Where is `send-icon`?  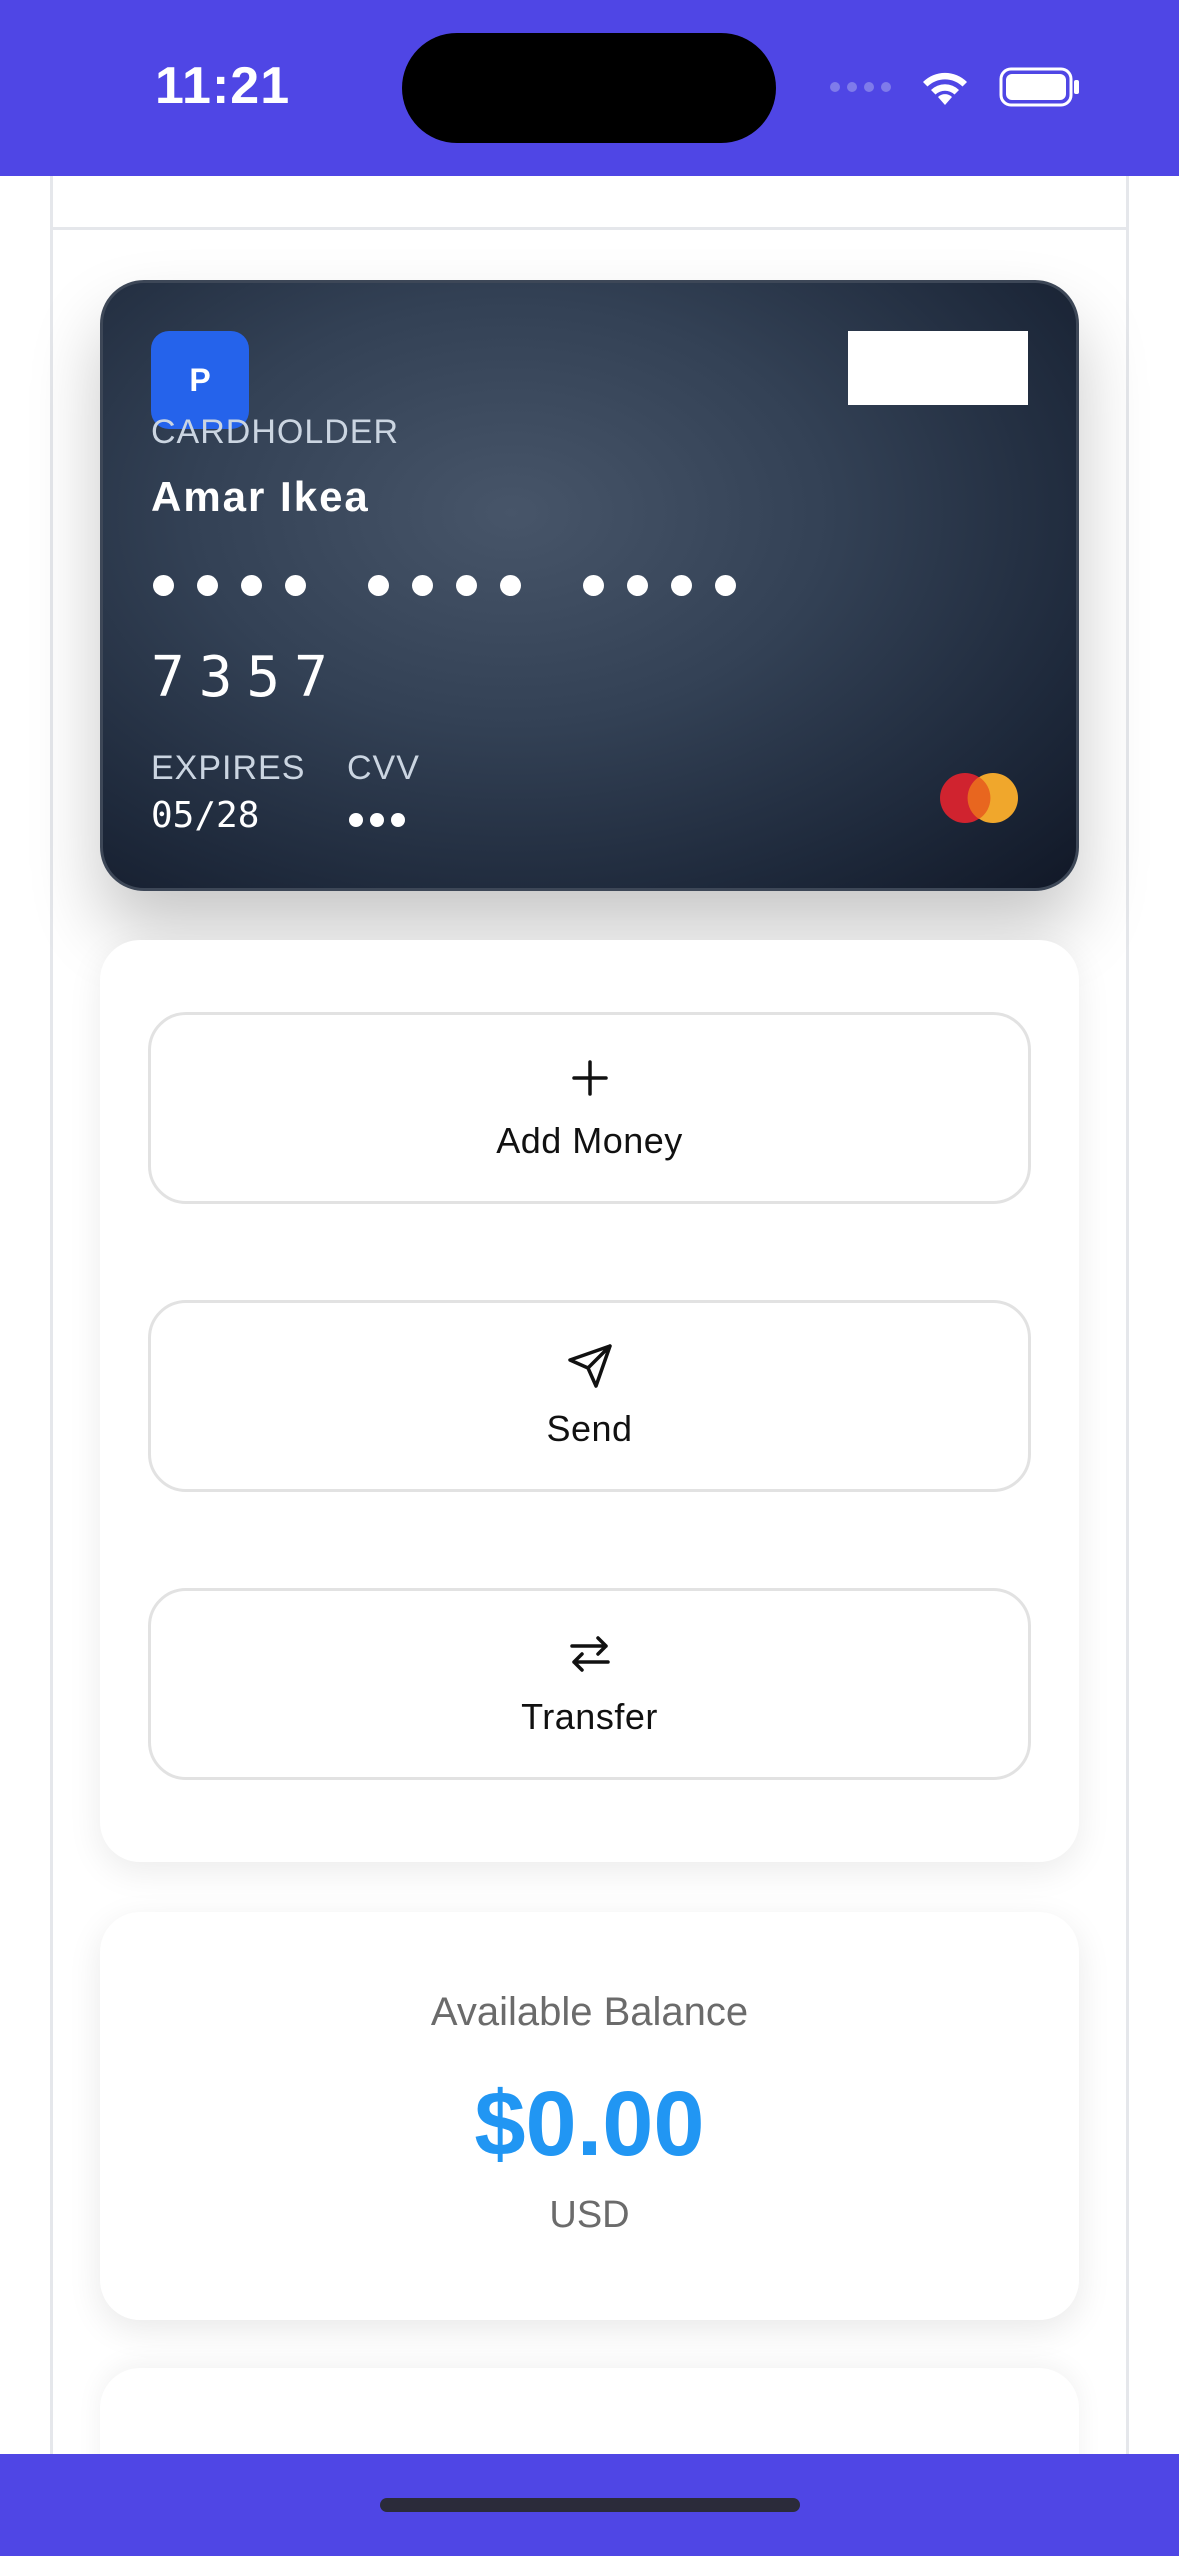 send-icon is located at coordinates (590, 1366).